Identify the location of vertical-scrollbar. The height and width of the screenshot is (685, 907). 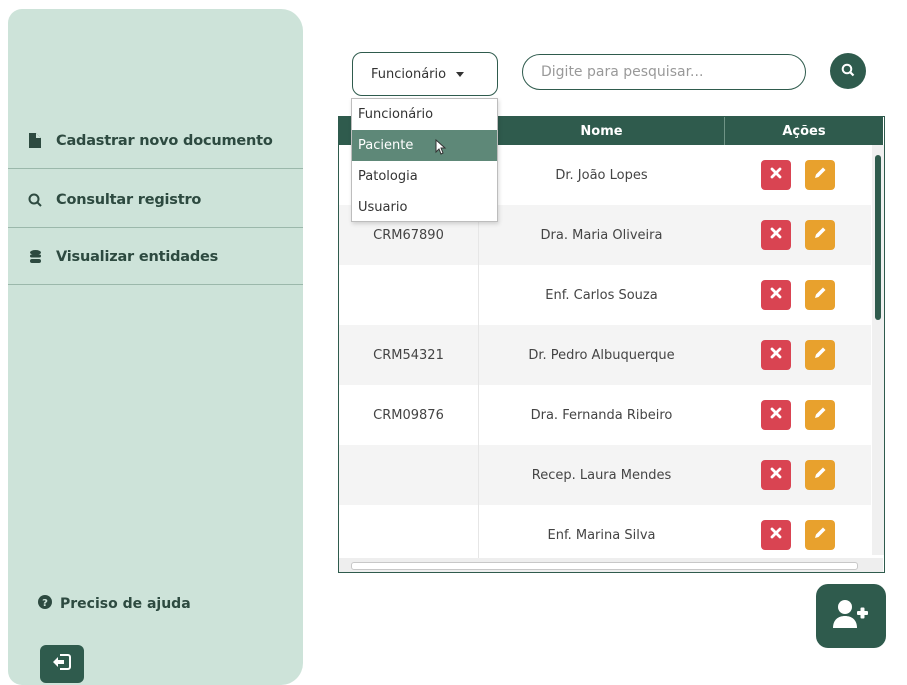
(878, 350).